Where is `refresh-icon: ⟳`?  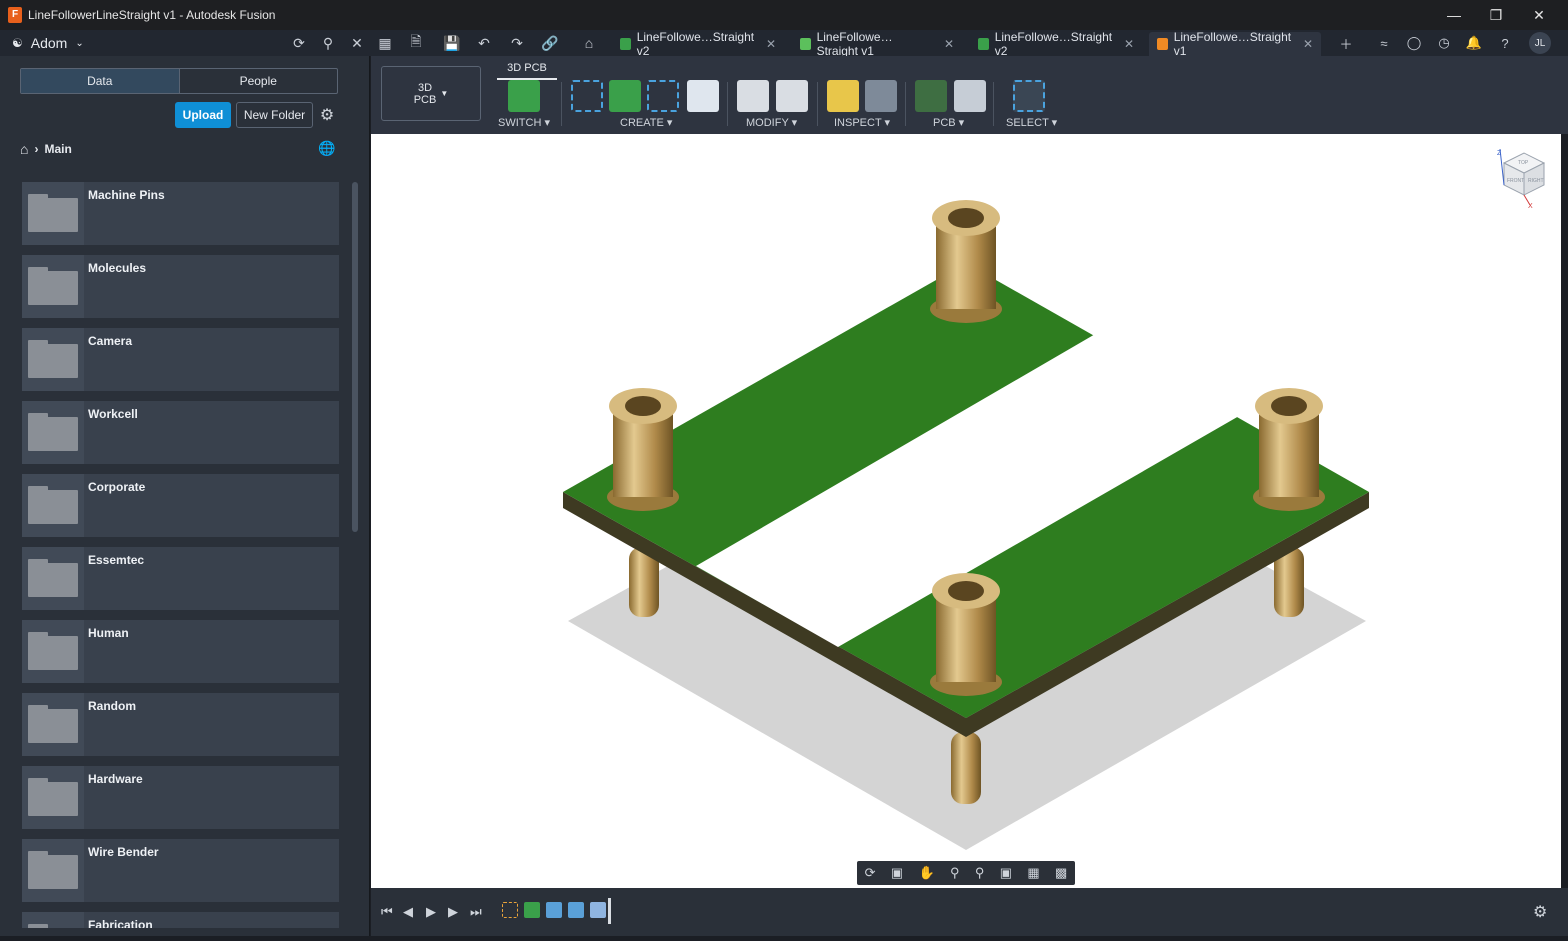
refresh-icon: ⟳ is located at coordinates (299, 43).